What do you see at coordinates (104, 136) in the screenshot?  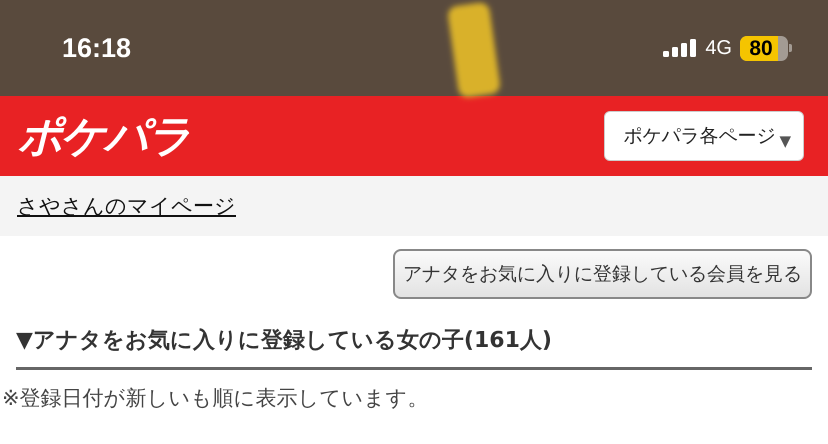 I see `site-logo: ポケパラ` at bounding box center [104, 136].